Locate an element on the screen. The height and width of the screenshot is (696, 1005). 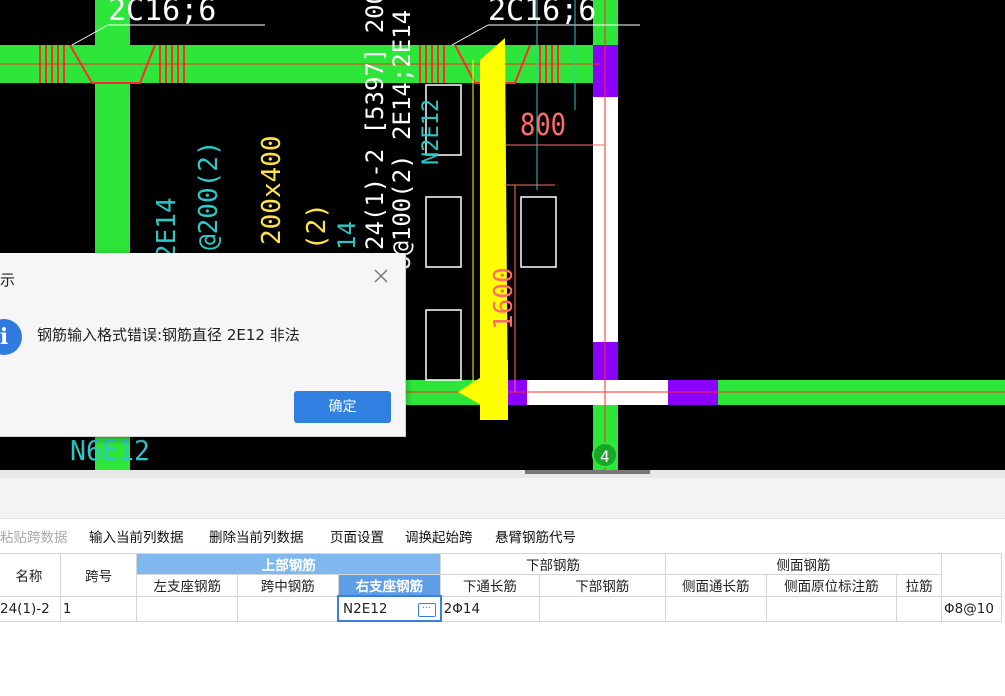
close-icon is located at coordinates (381, 276).